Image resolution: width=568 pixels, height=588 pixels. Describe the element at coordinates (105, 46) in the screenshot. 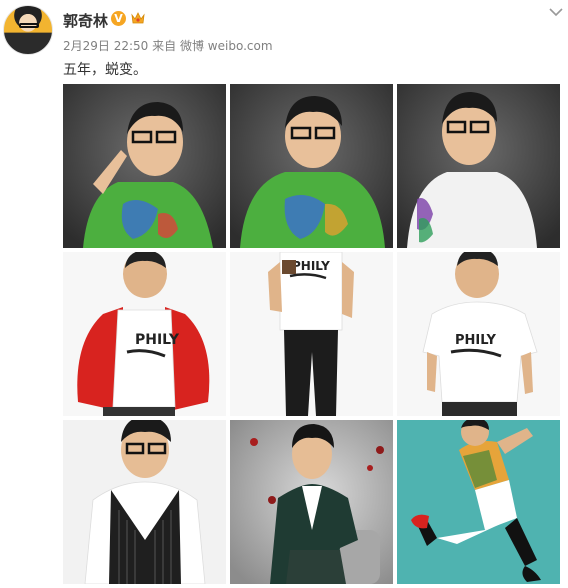

I see `post-time: 2月29日 22:50` at that location.